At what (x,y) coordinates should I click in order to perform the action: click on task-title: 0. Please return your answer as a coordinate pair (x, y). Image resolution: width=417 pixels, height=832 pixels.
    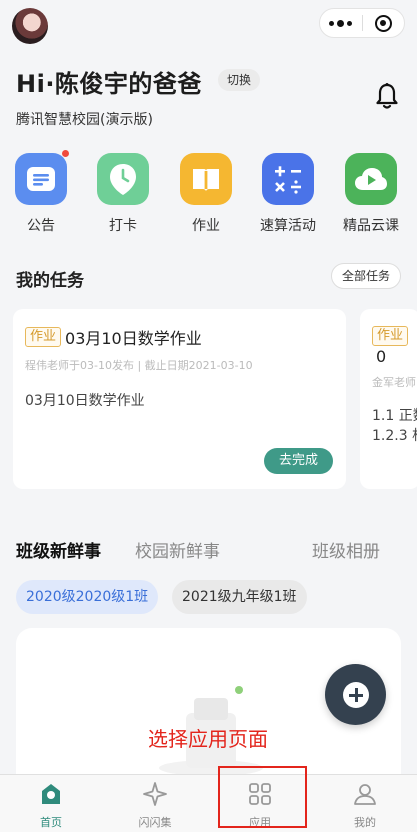
    Looking at the image, I should click on (381, 356).